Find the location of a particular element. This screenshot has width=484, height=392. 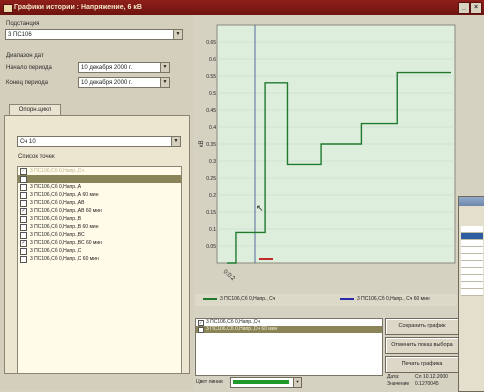

end-date-value: 10 декабря 2000 г. is located at coordinates (107, 83).